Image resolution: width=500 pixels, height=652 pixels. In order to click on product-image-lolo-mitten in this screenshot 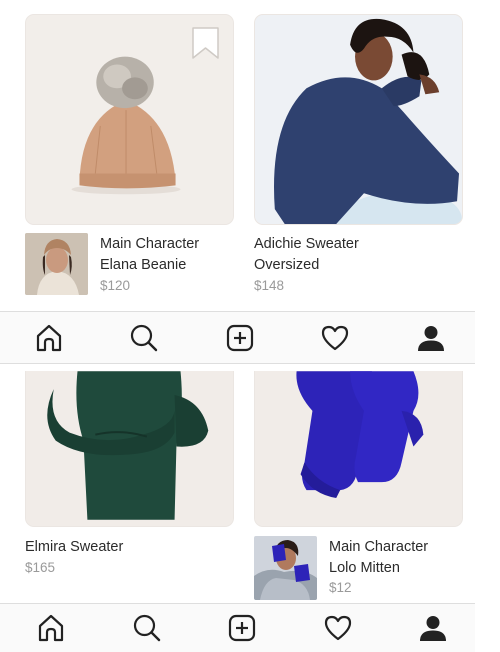, I will do `click(358, 449)`.